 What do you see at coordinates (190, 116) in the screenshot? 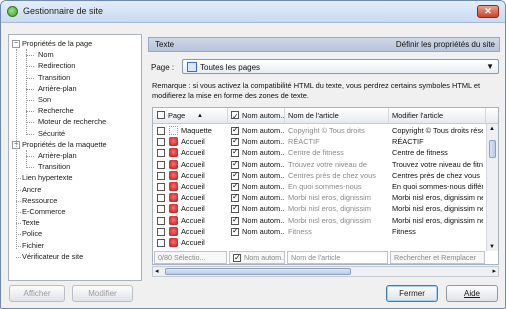
I see `column-header-page: Page ▲` at bounding box center [190, 116].